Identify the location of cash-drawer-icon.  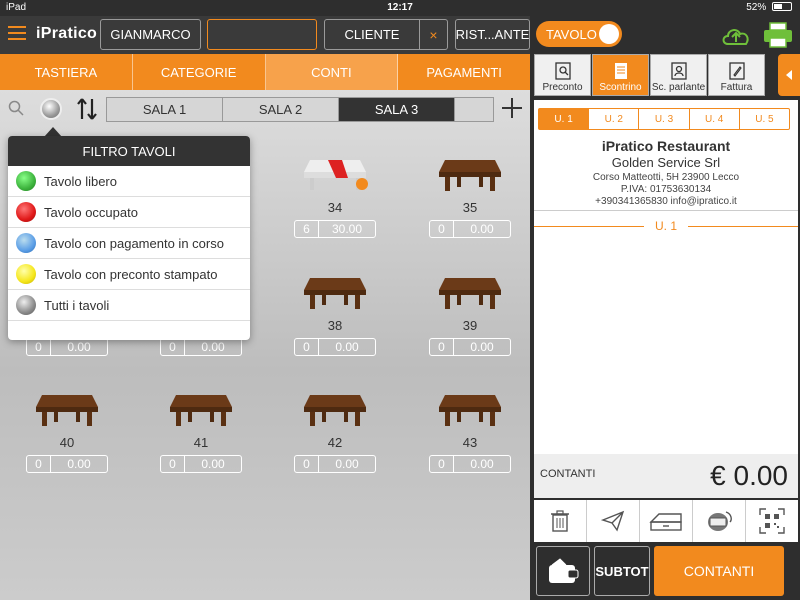
(665, 522).